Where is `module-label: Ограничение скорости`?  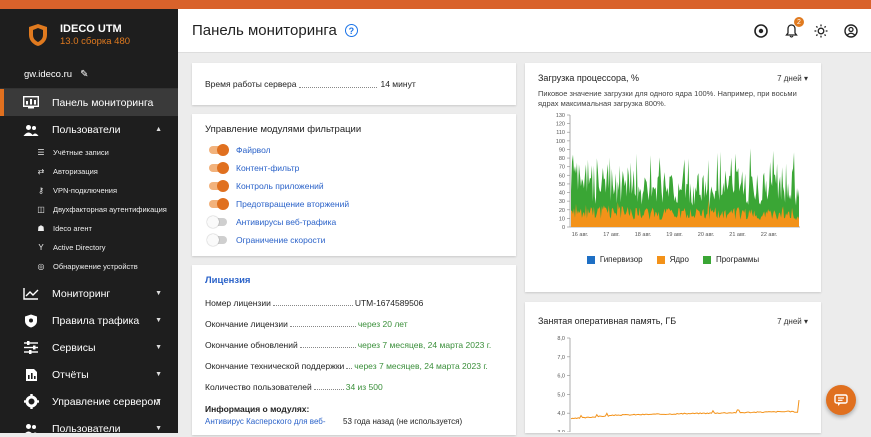
module-label: Ограничение скорости is located at coordinates (280, 240).